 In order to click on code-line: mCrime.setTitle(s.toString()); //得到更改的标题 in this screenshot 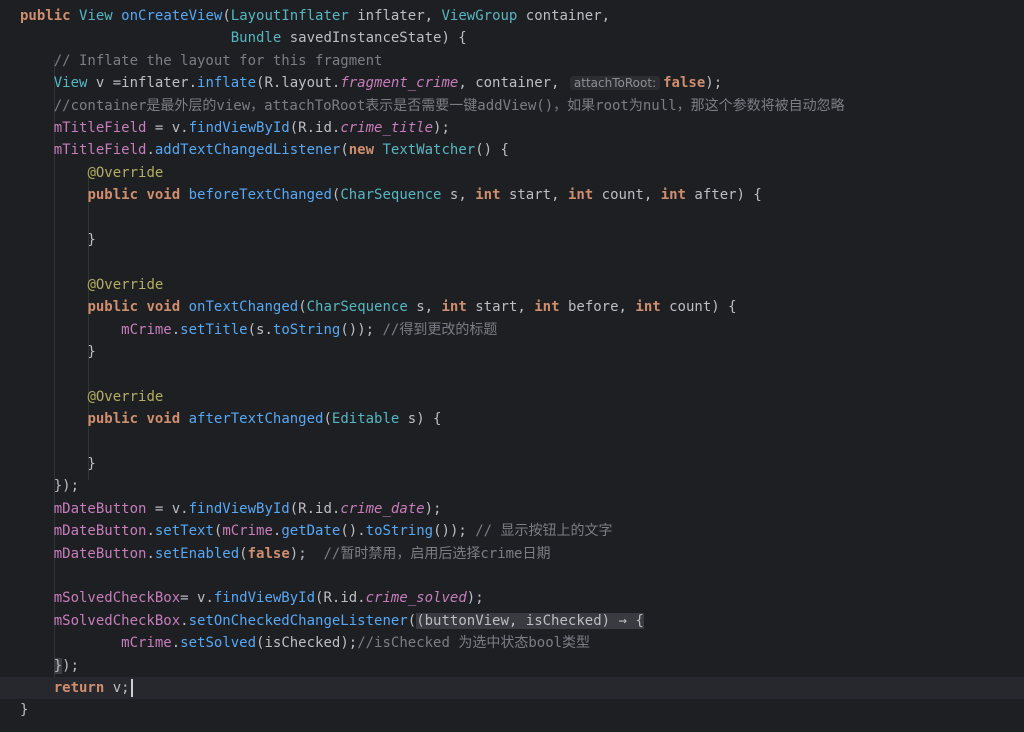, I will do `click(512, 330)`.